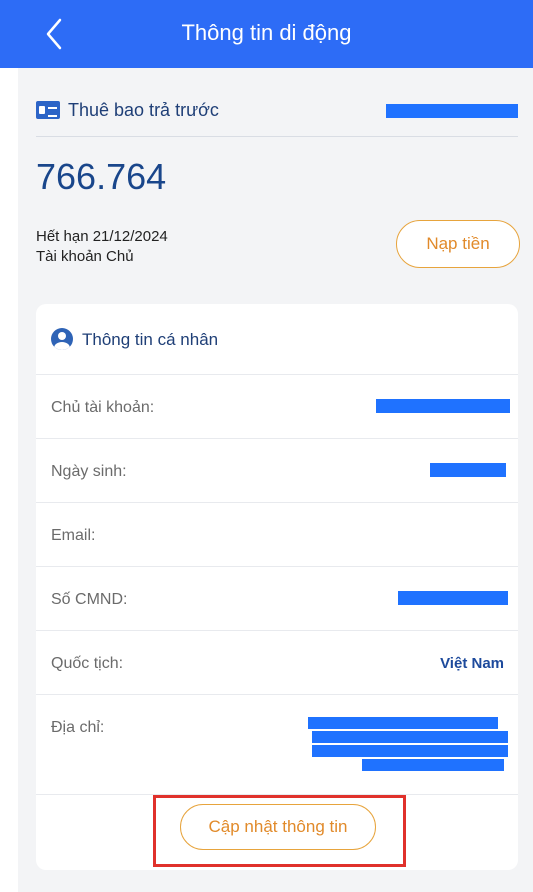 The width and height of the screenshot is (533, 892). What do you see at coordinates (85, 256) in the screenshot?
I see `account-type: Tài khoản Chủ` at bounding box center [85, 256].